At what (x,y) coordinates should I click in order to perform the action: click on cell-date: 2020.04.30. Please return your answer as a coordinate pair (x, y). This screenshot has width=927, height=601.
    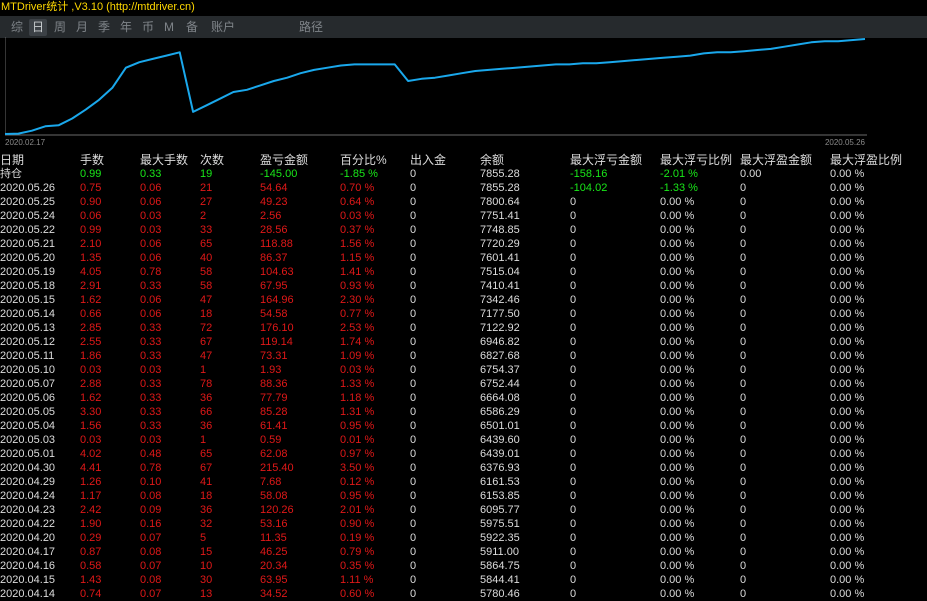
    Looking at the image, I should click on (28, 468).